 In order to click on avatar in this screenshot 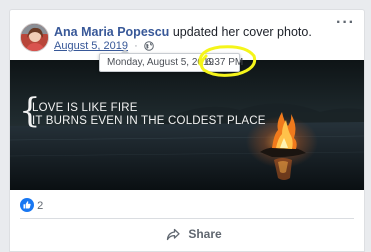, I will do `click(34, 37)`.